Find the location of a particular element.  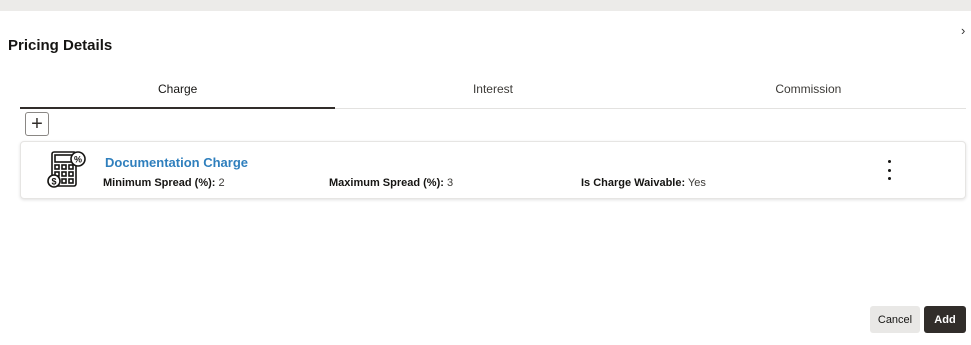

dialog-title: Pricing Details is located at coordinates (60, 45).